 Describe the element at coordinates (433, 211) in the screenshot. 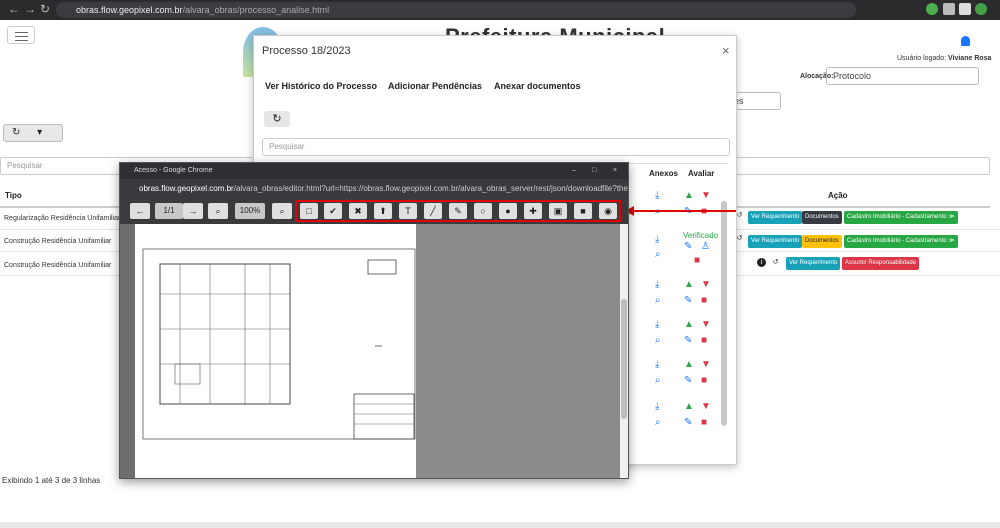

I see `line-tool: ╱` at that location.